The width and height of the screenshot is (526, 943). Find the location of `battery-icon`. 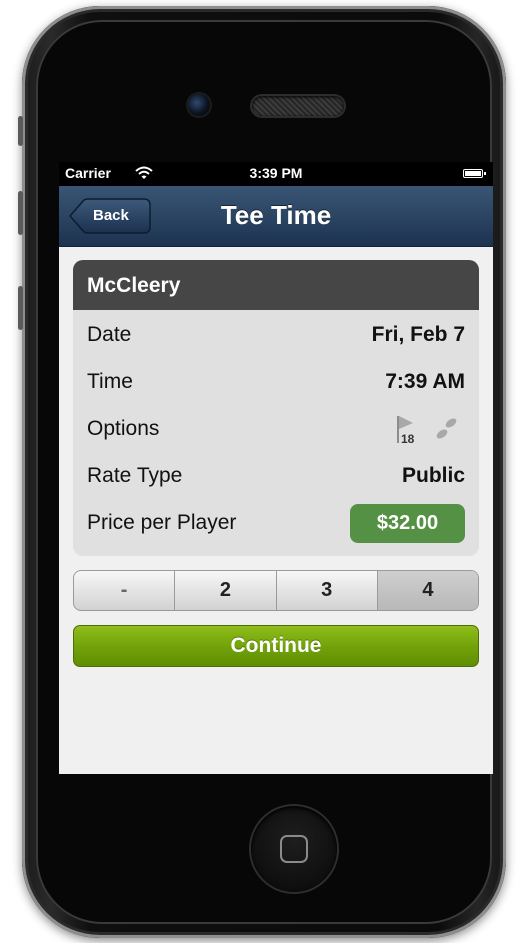

battery-icon is located at coordinates (474, 173).